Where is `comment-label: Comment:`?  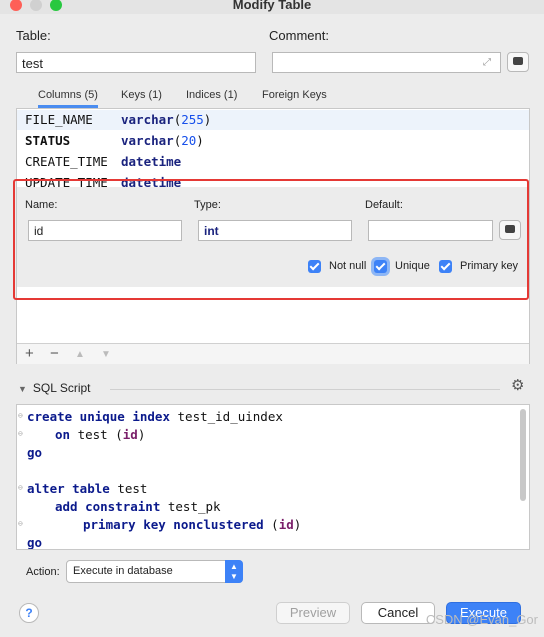 comment-label: Comment: is located at coordinates (299, 35).